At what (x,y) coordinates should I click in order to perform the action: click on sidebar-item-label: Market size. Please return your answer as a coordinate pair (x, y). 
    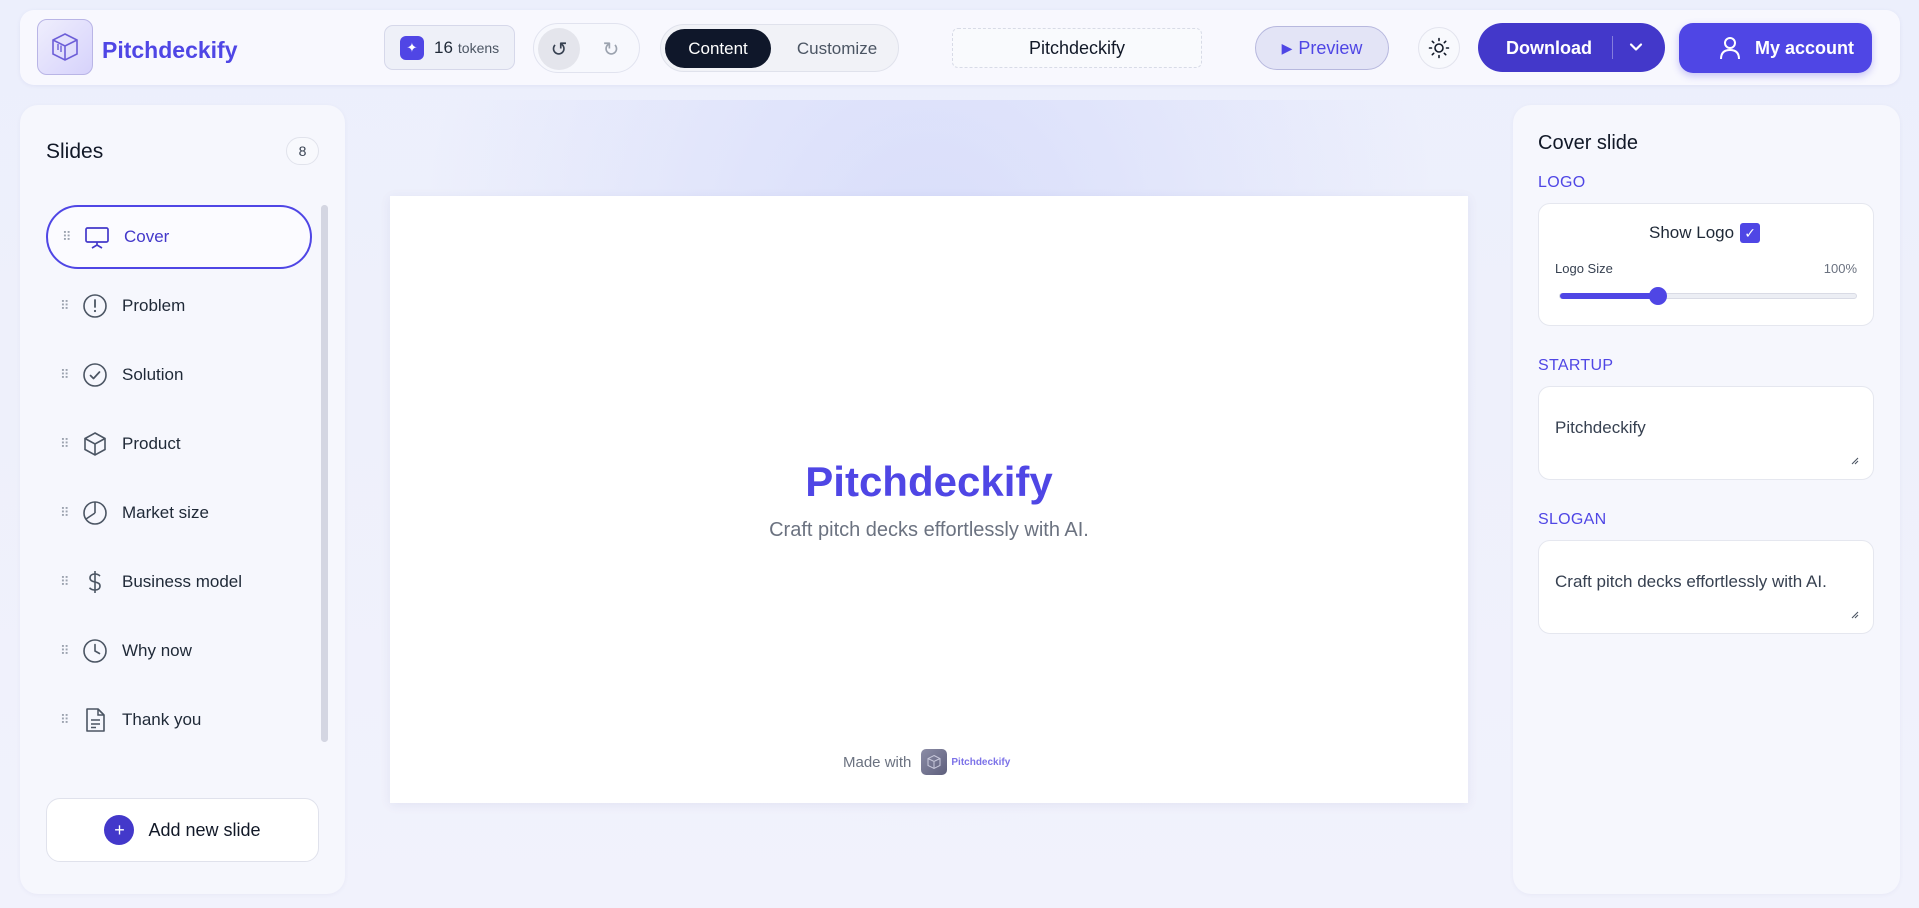
    Looking at the image, I should click on (165, 512).